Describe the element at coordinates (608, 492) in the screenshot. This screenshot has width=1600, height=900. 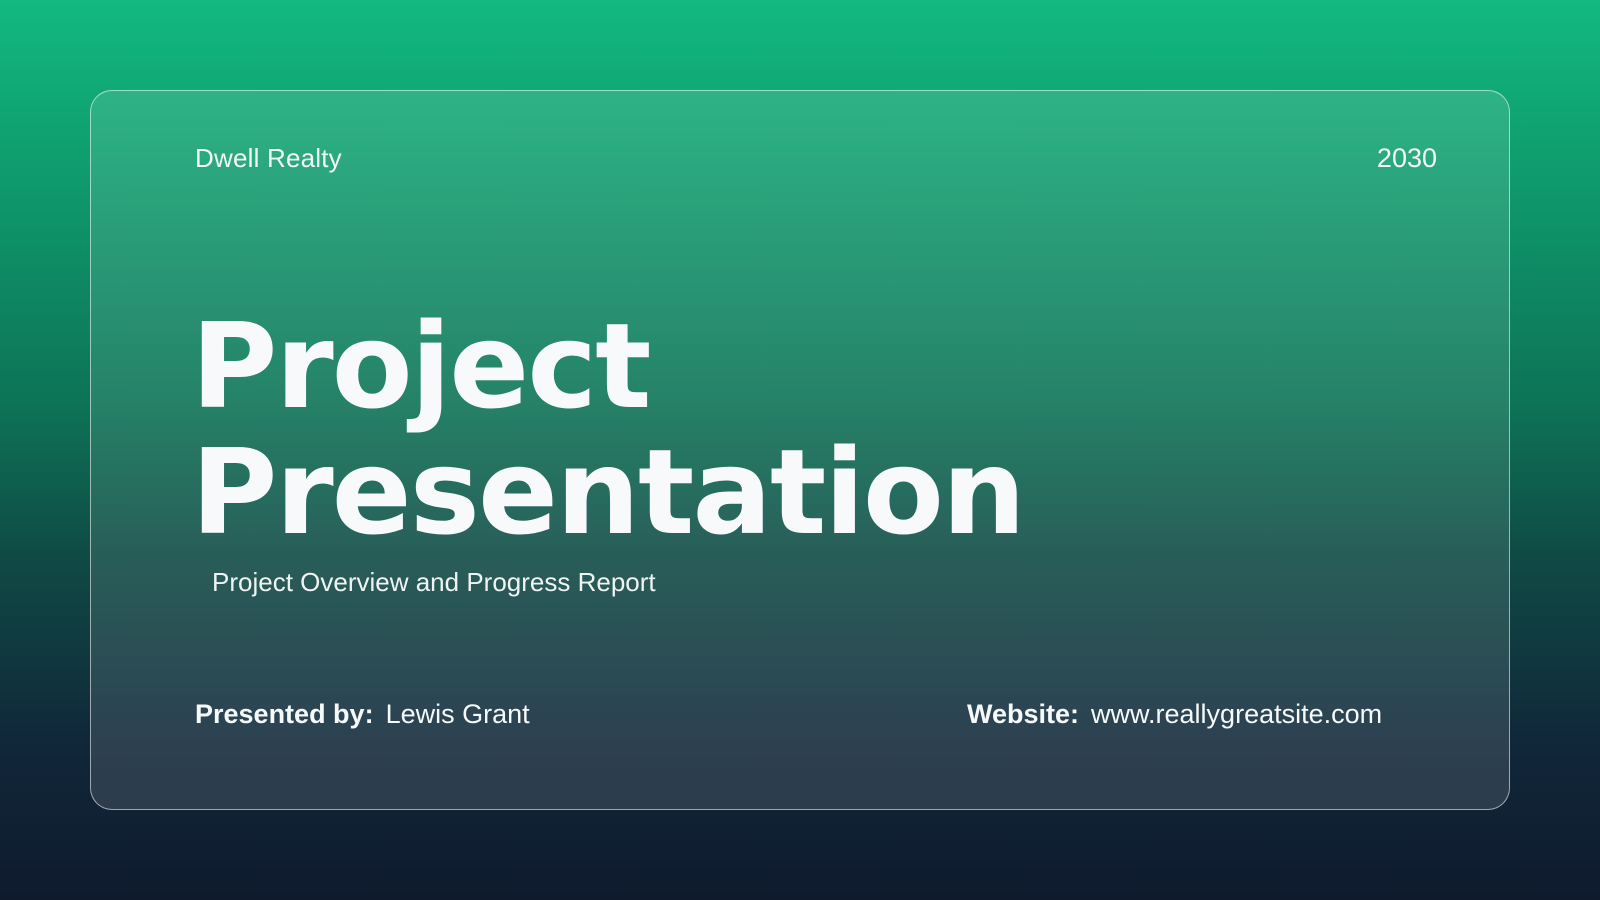
I see `title-line-2: Presentation` at that location.